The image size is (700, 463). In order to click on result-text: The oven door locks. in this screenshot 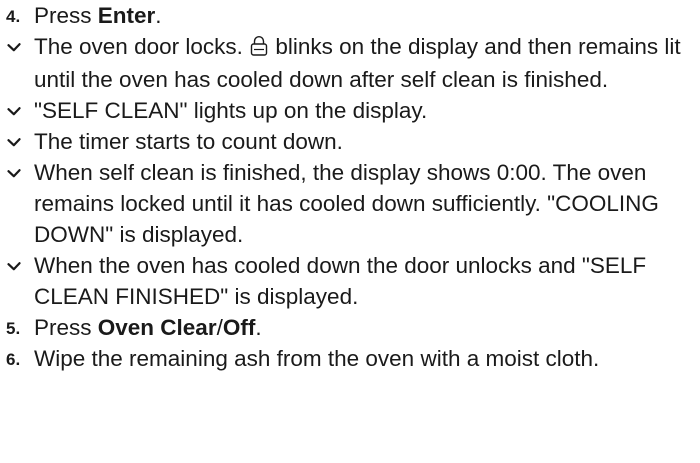, I will do `click(142, 46)`.